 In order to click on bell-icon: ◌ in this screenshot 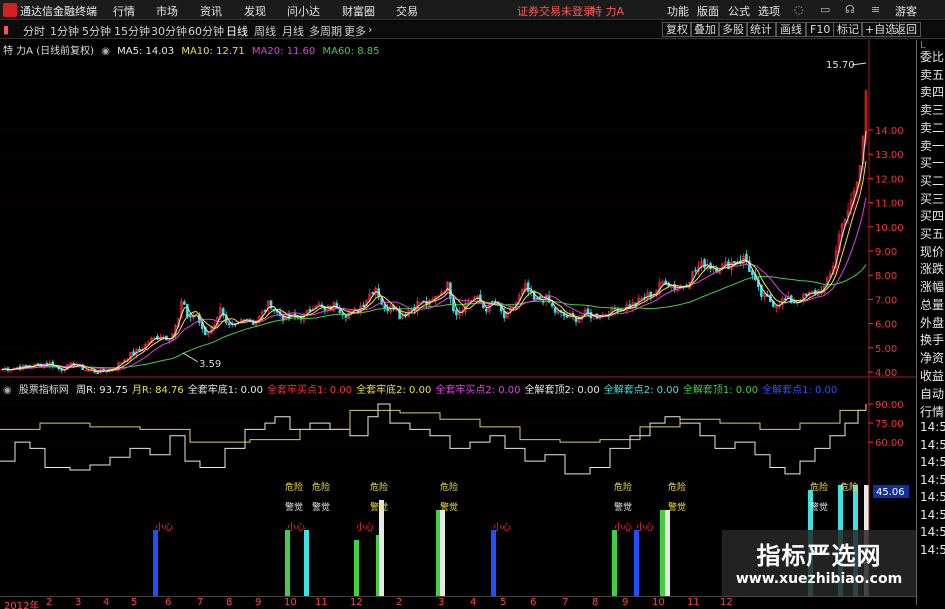, I will do `click(799, 9)`.